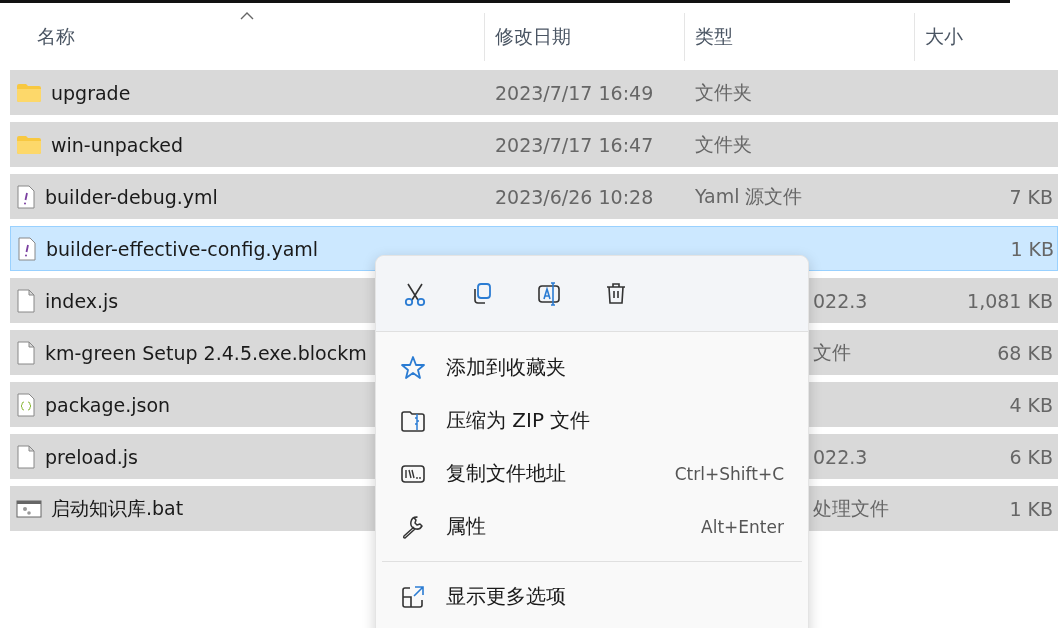  I want to click on file-size: 6 KB, so click(1031, 456).